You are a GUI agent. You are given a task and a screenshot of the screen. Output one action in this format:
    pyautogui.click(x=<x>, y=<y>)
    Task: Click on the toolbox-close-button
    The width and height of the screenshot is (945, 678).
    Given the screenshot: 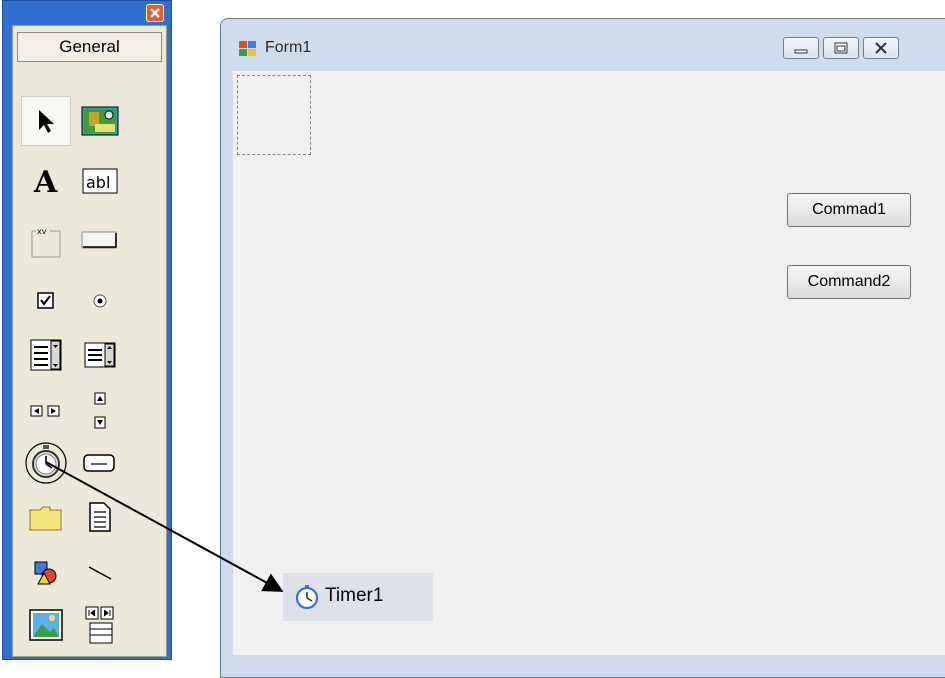 What is the action you would take?
    pyautogui.click(x=155, y=13)
    